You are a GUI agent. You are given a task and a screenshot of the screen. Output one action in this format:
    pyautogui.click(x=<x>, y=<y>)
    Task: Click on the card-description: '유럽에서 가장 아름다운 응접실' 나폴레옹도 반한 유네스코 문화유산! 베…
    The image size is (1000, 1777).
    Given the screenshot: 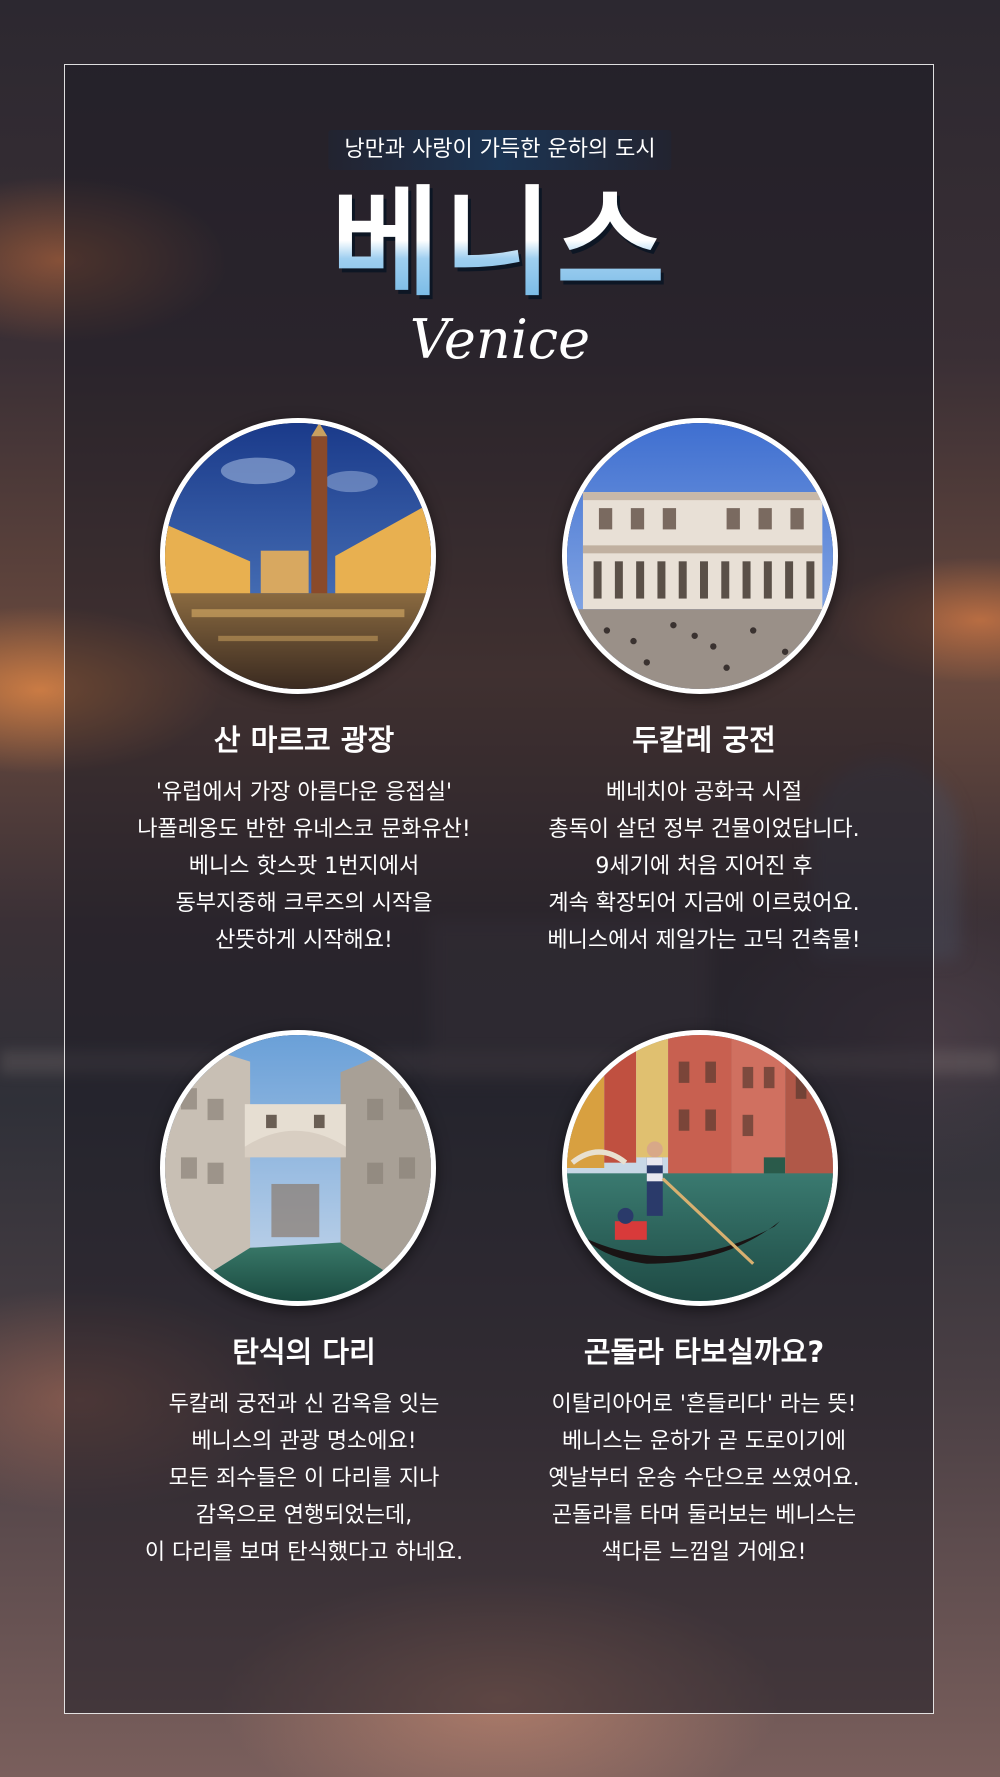 What is the action you would take?
    pyautogui.click(x=304, y=866)
    